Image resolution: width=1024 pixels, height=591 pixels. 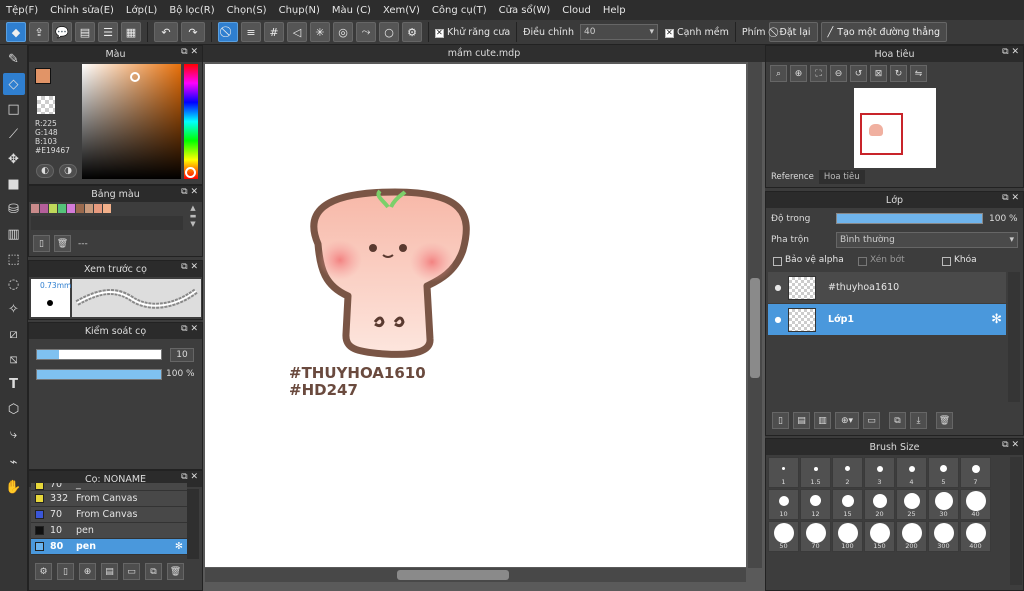 What do you see at coordinates (918, 73) in the screenshot?
I see `flip-icon: ⇋` at bounding box center [918, 73].